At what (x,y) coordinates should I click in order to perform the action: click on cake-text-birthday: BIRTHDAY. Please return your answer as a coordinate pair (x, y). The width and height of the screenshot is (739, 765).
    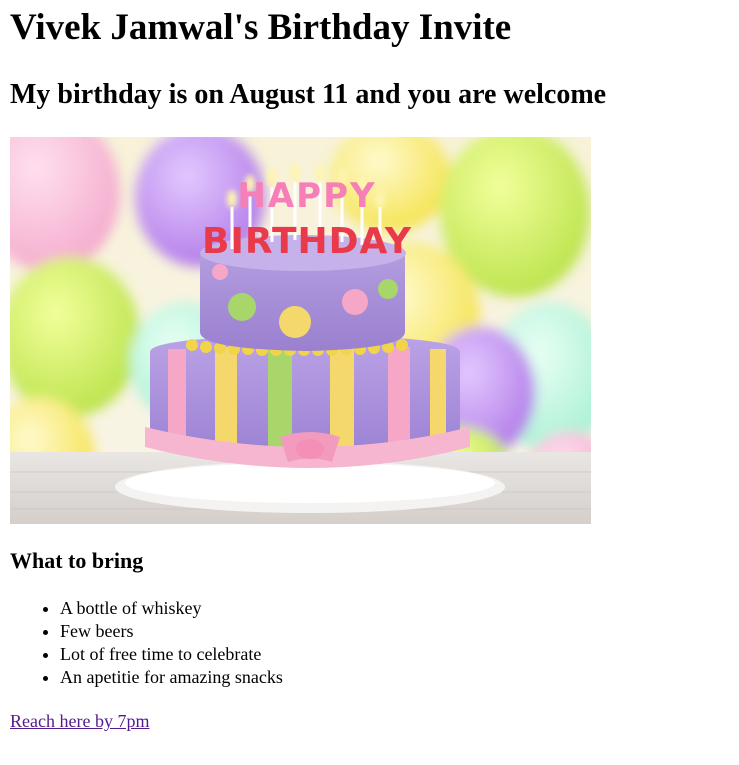
    Looking at the image, I should click on (307, 241).